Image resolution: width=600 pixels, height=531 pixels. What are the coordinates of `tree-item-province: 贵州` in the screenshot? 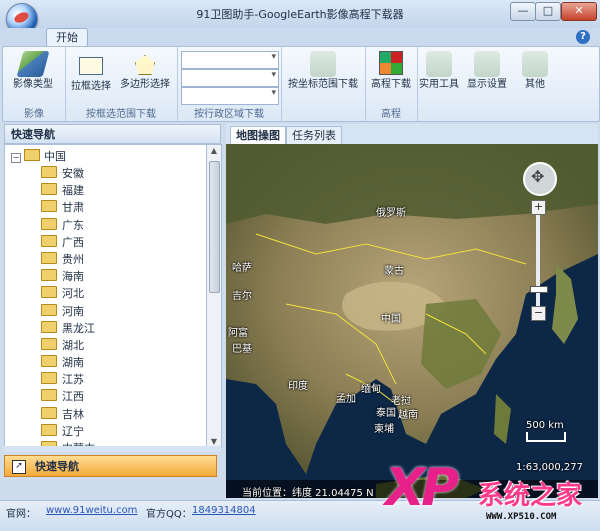 It's located at (68, 259).